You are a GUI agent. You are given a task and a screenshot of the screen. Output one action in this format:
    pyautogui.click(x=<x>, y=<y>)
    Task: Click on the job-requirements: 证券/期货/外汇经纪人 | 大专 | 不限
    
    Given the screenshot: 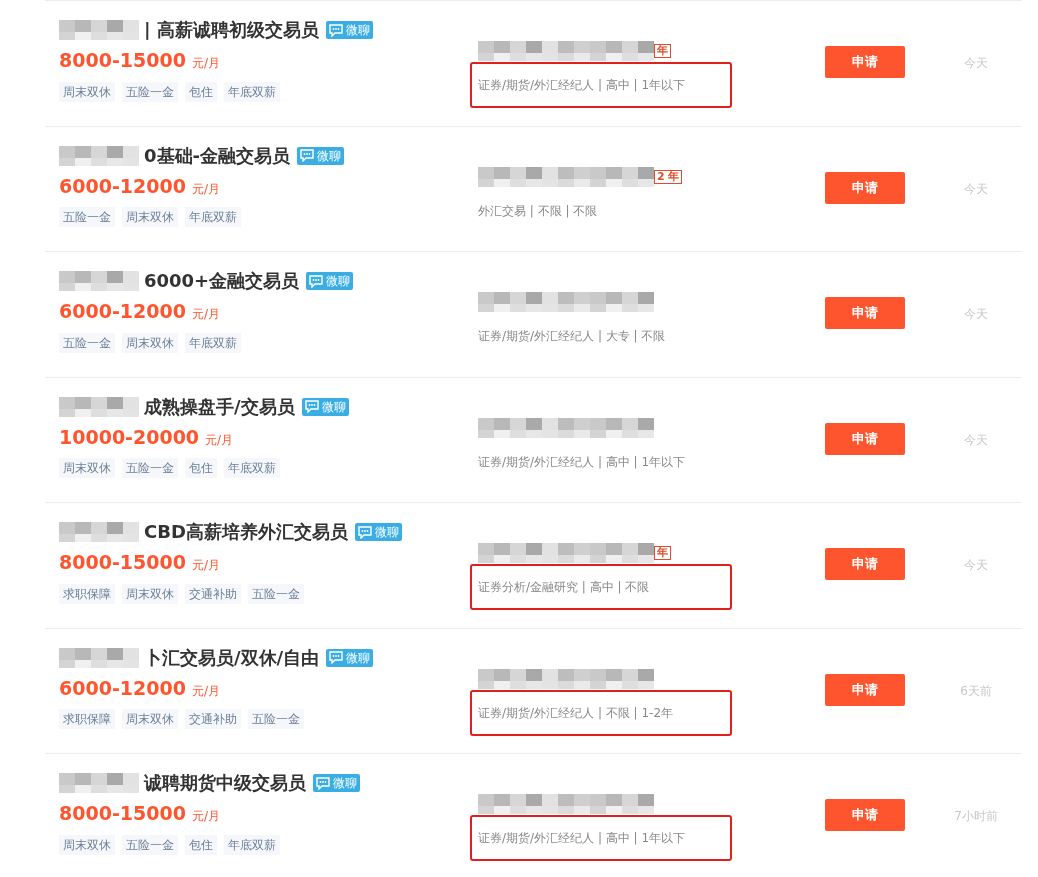 What is the action you would take?
    pyautogui.click(x=572, y=336)
    